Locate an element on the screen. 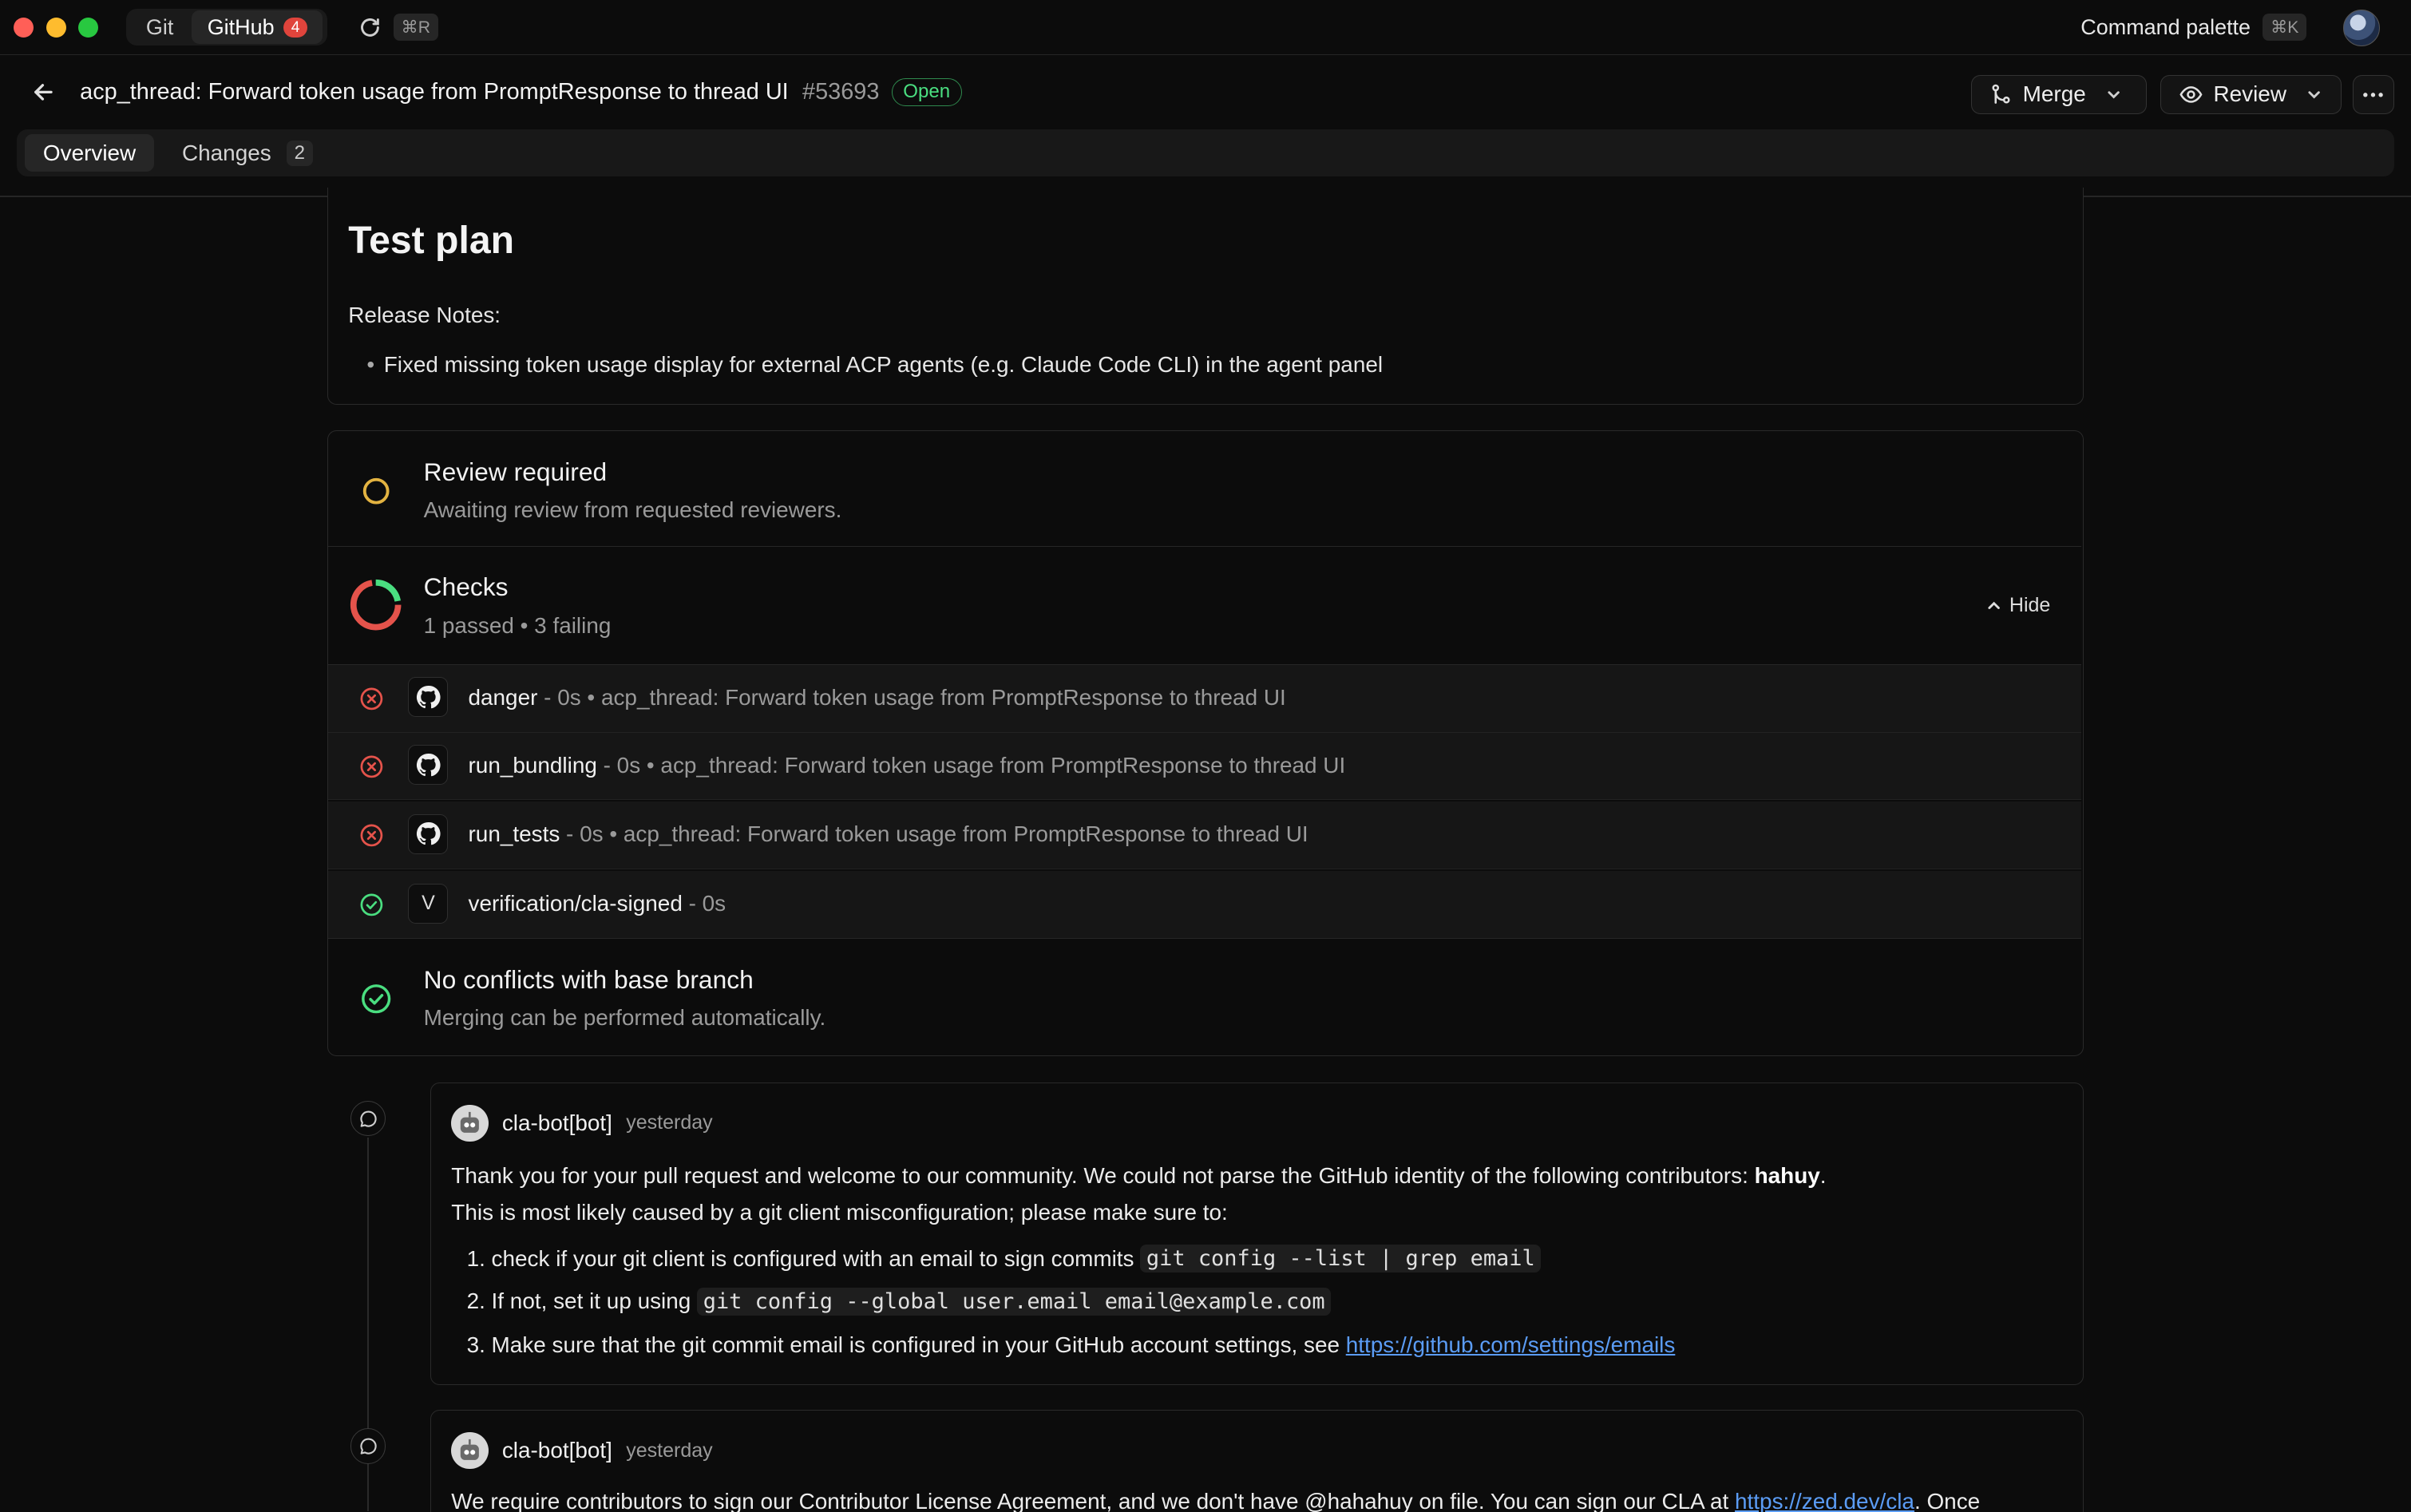 Image resolution: width=2411 pixels, height=1512 pixels. close-window-button is located at coordinates (24, 27).